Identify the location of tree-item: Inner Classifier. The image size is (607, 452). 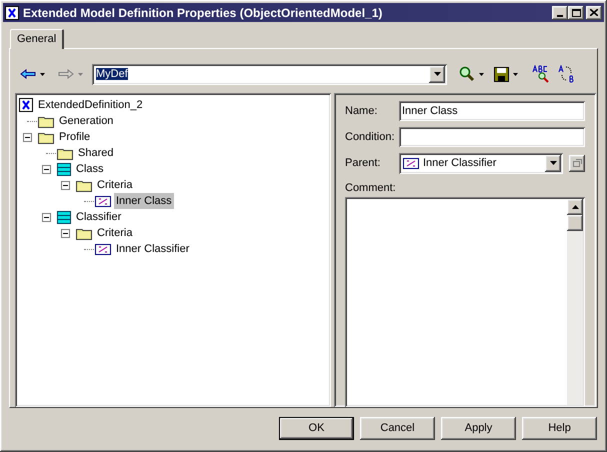
(153, 249).